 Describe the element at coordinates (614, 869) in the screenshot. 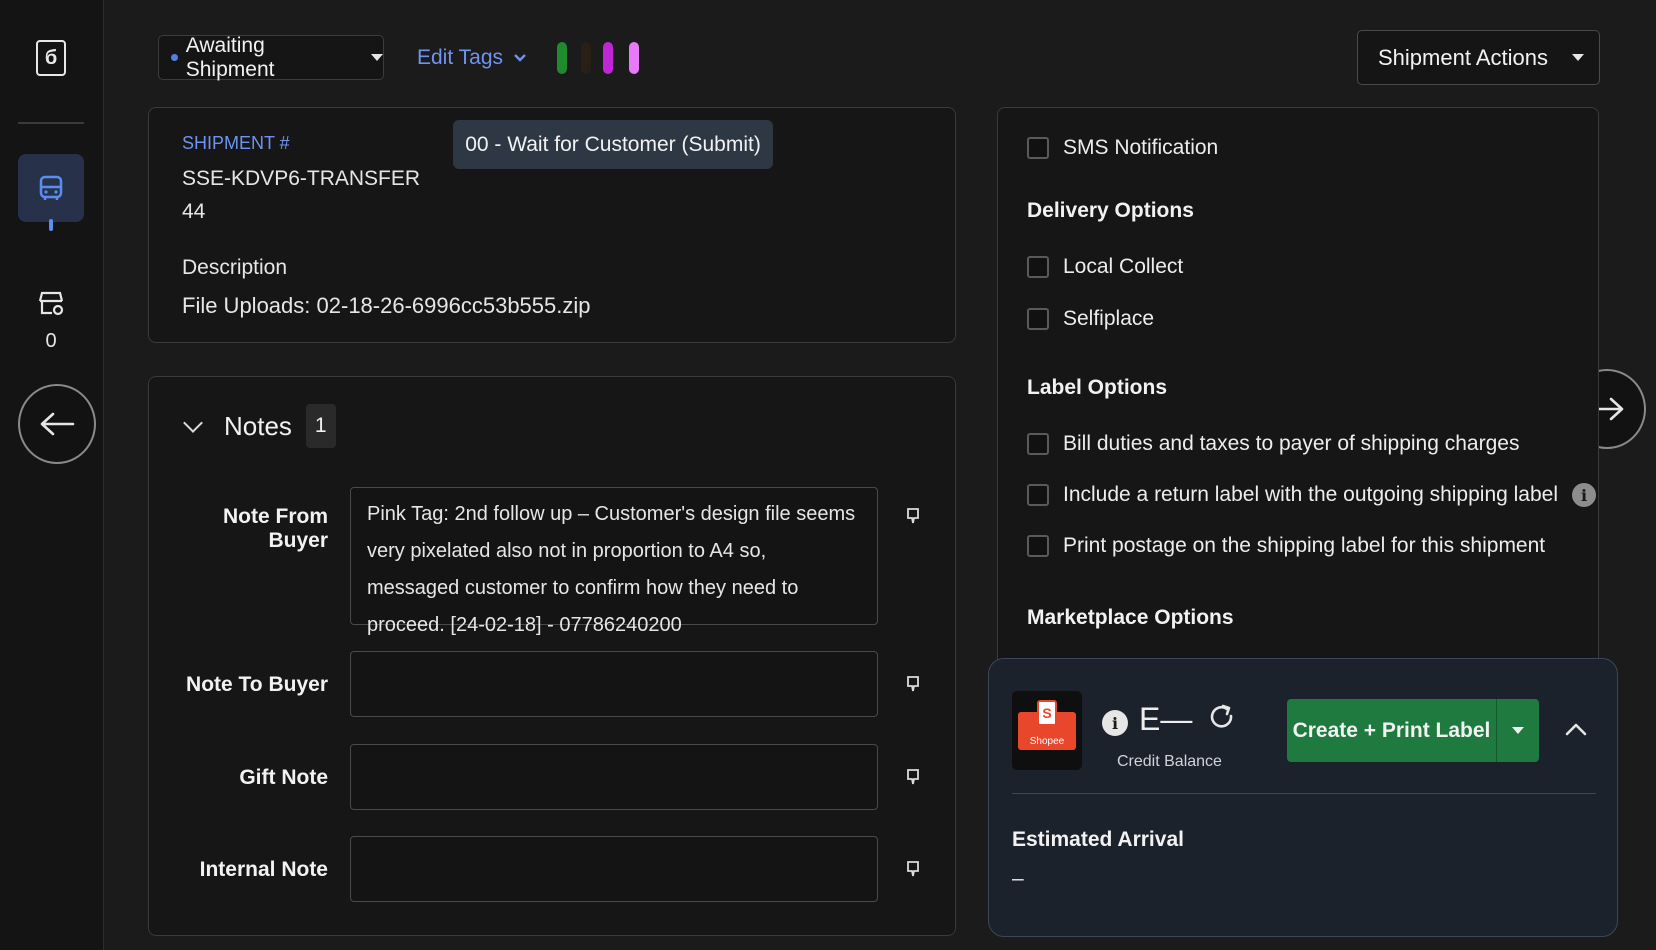

I see `internal-note-field` at that location.